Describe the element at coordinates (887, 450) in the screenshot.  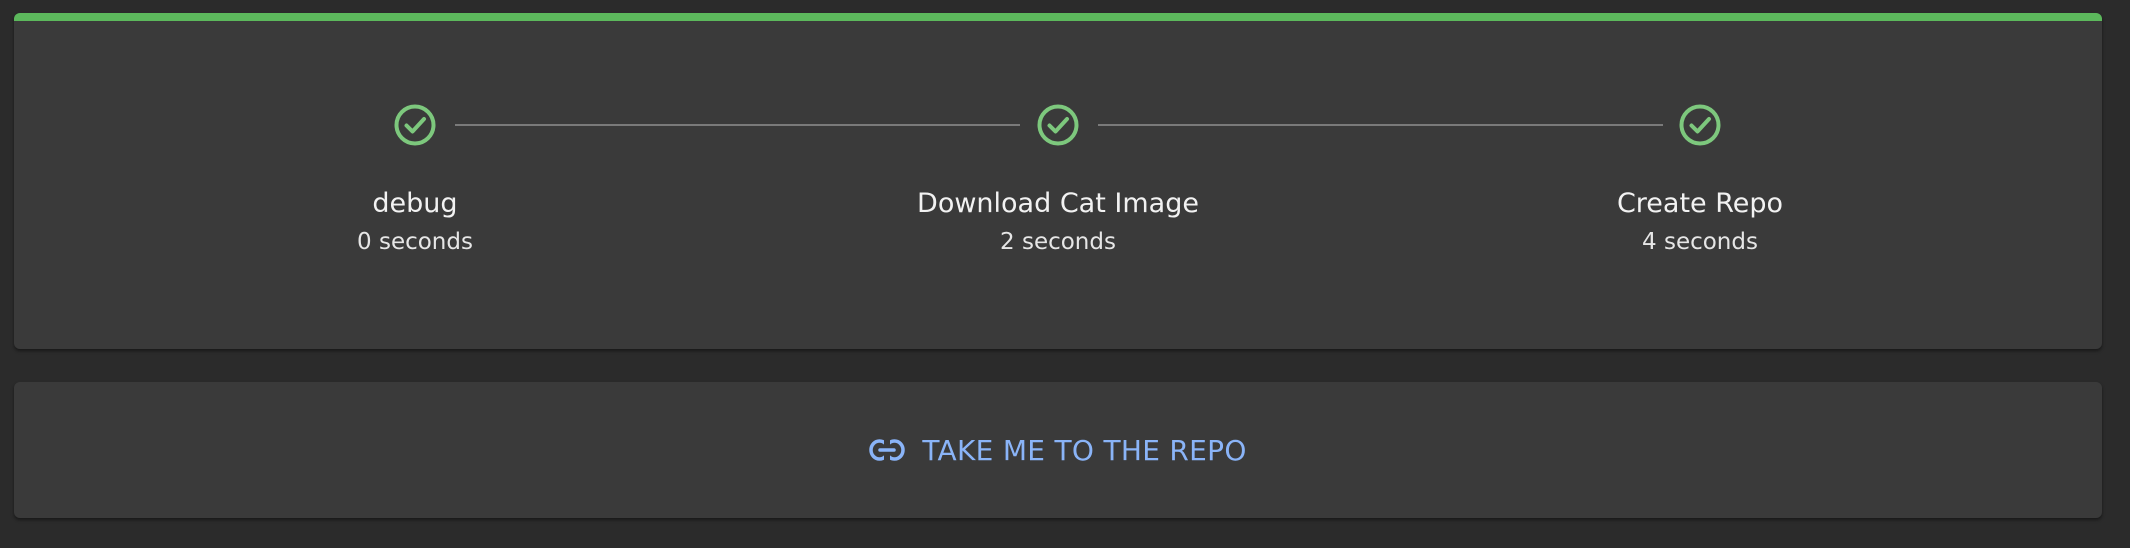
I see `link-icon` at that location.